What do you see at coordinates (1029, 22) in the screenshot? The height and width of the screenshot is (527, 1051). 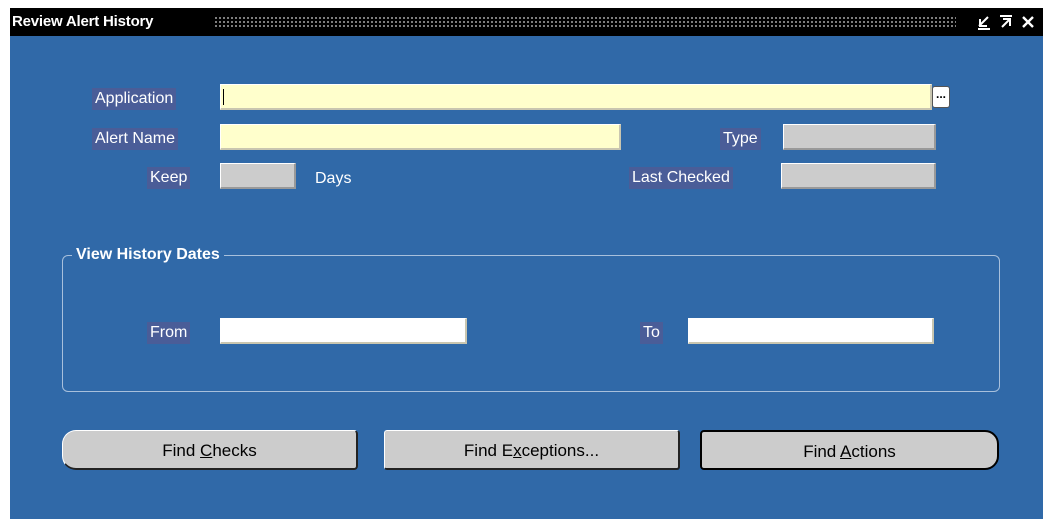 I see `close-icon` at bounding box center [1029, 22].